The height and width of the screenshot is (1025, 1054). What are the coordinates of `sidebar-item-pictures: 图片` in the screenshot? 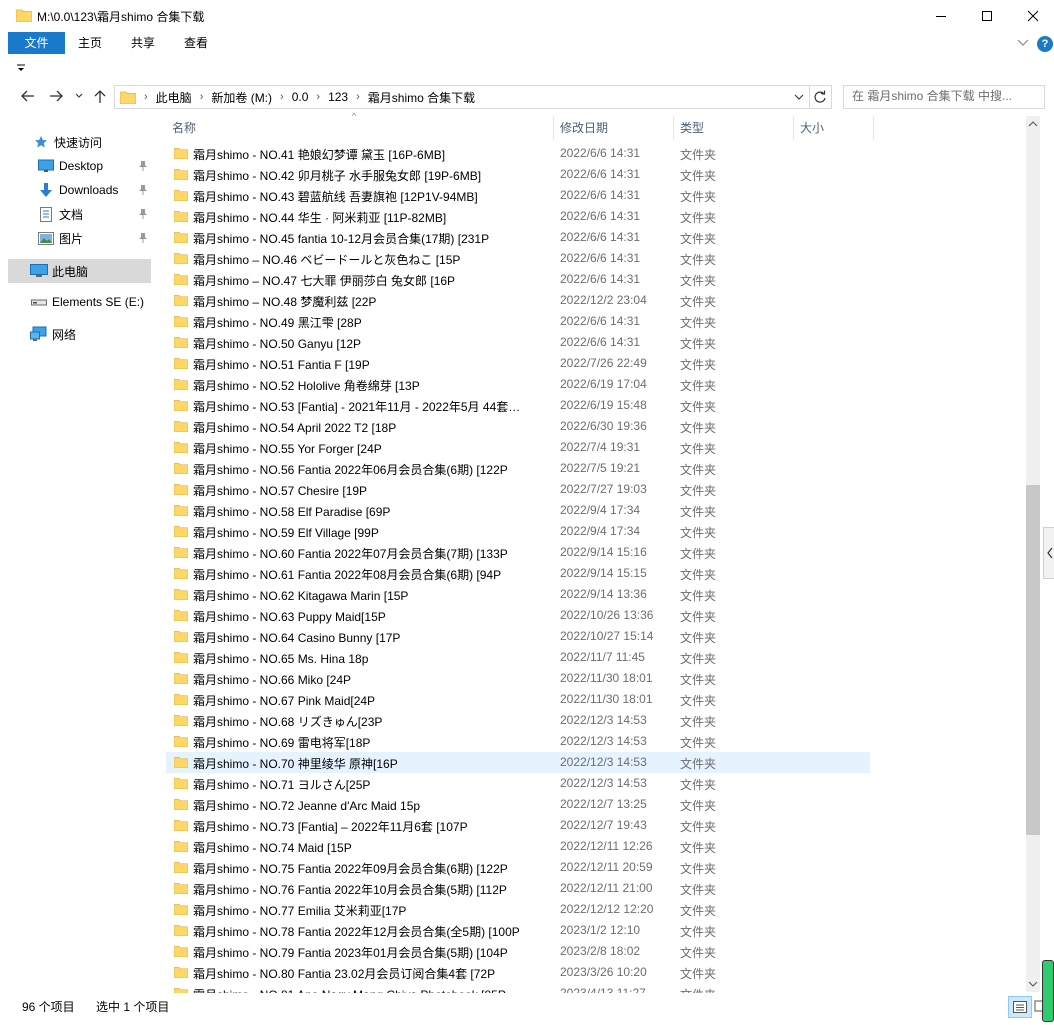 It's located at (76, 238).